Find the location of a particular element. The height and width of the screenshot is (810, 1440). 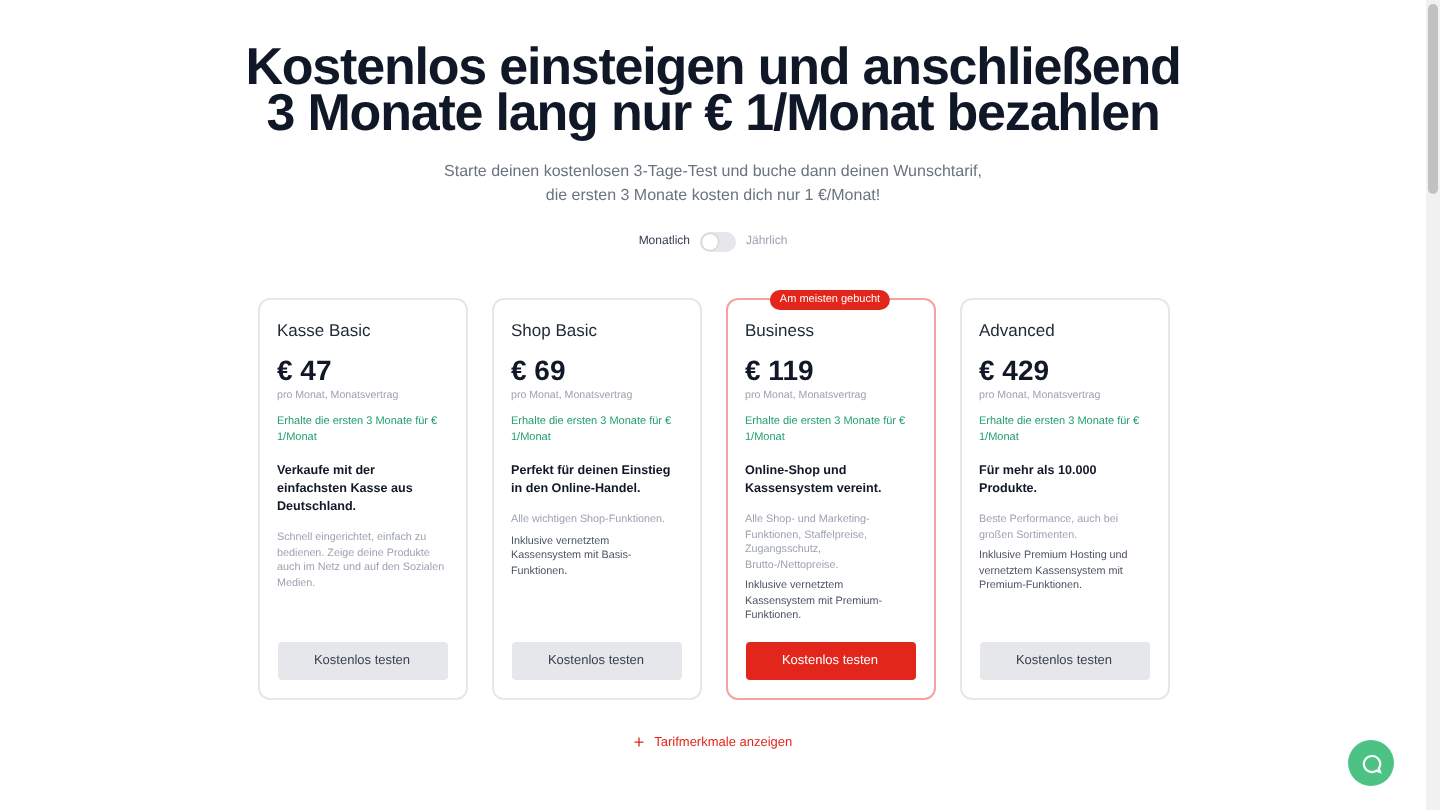

plan-name: Advanced is located at coordinates (1018, 330).